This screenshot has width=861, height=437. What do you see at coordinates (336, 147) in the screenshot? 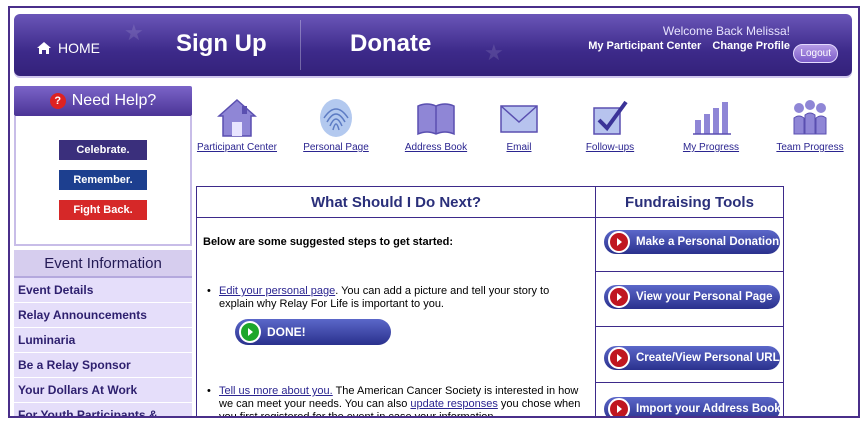
I see `nav-personal-page-label: Personal Page` at bounding box center [336, 147].